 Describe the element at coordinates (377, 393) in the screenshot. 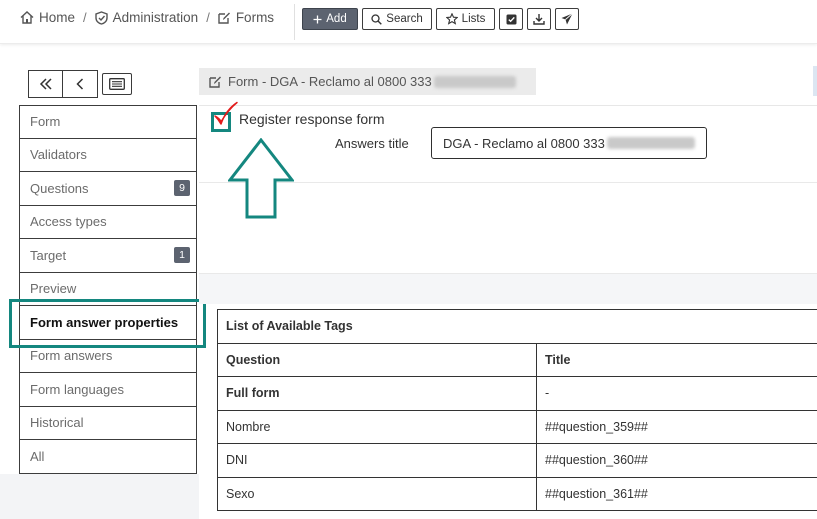

I see `table-cell-question: Full form` at that location.